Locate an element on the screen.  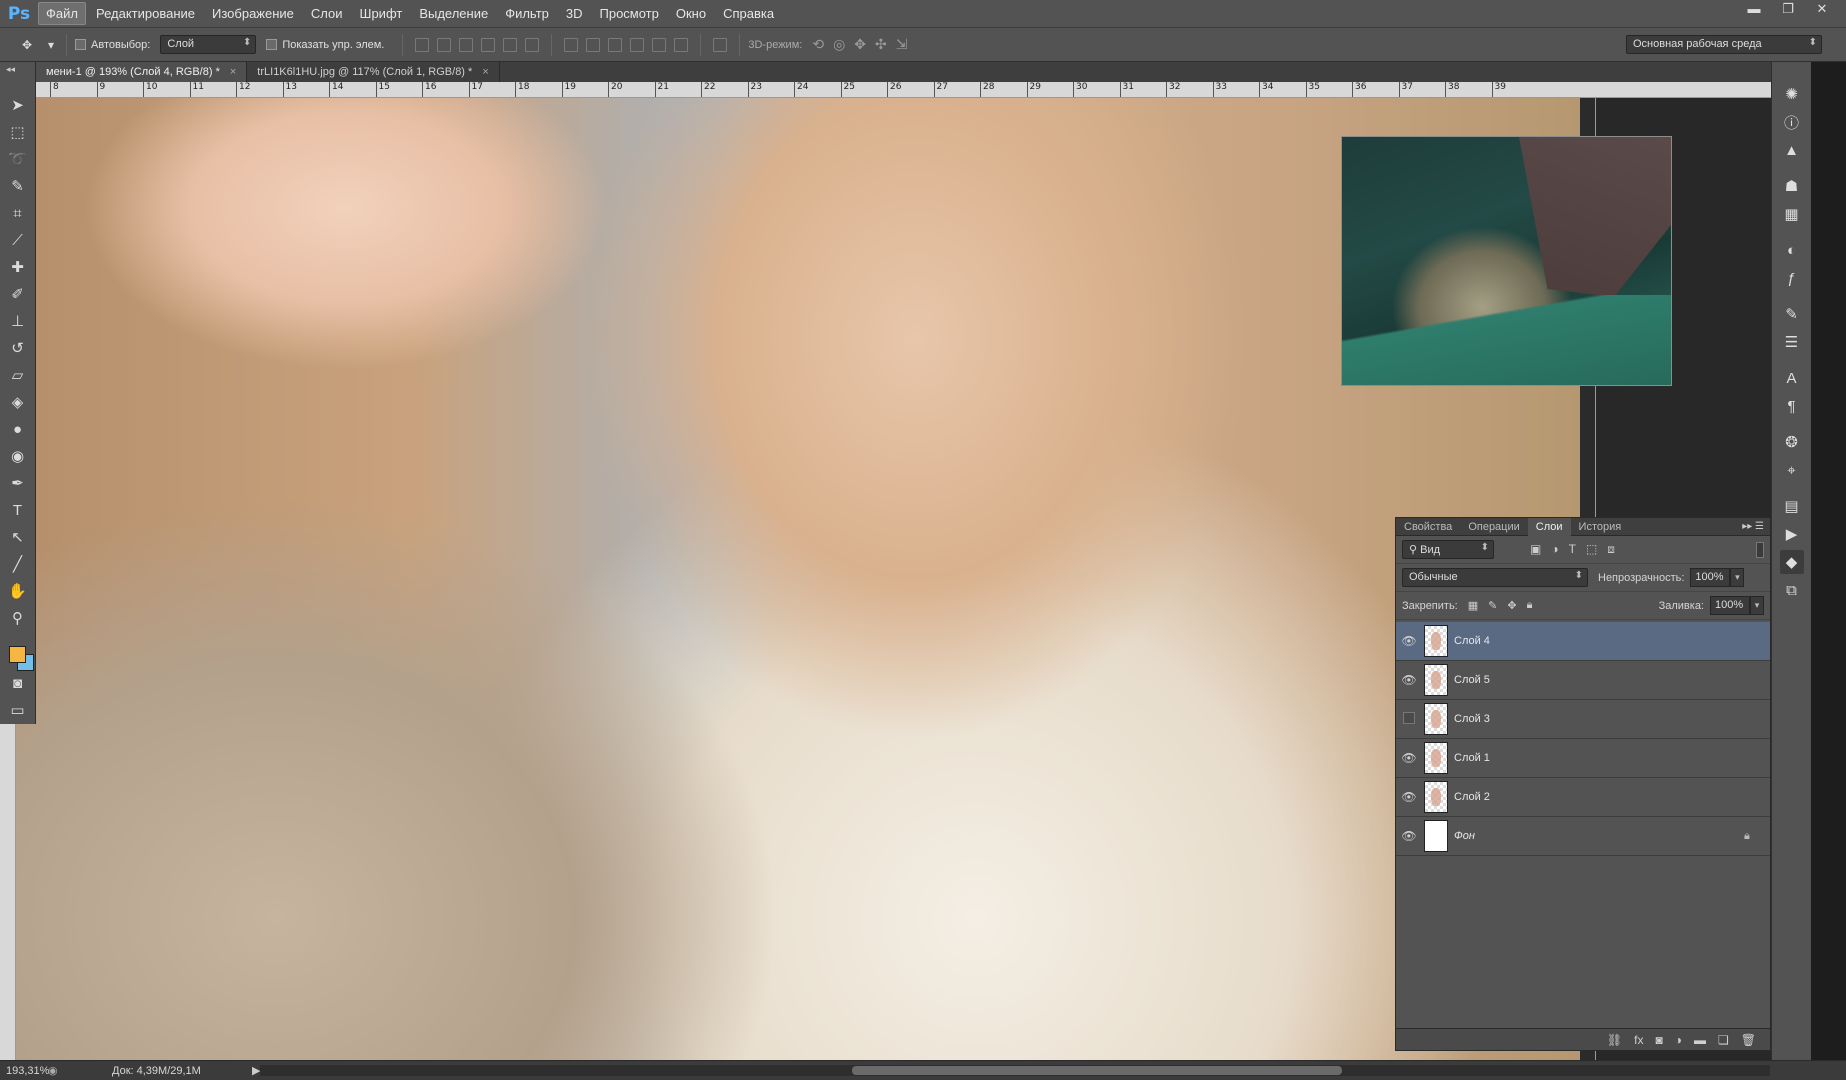
menu-layers: Слои is located at coordinates (327, 13).